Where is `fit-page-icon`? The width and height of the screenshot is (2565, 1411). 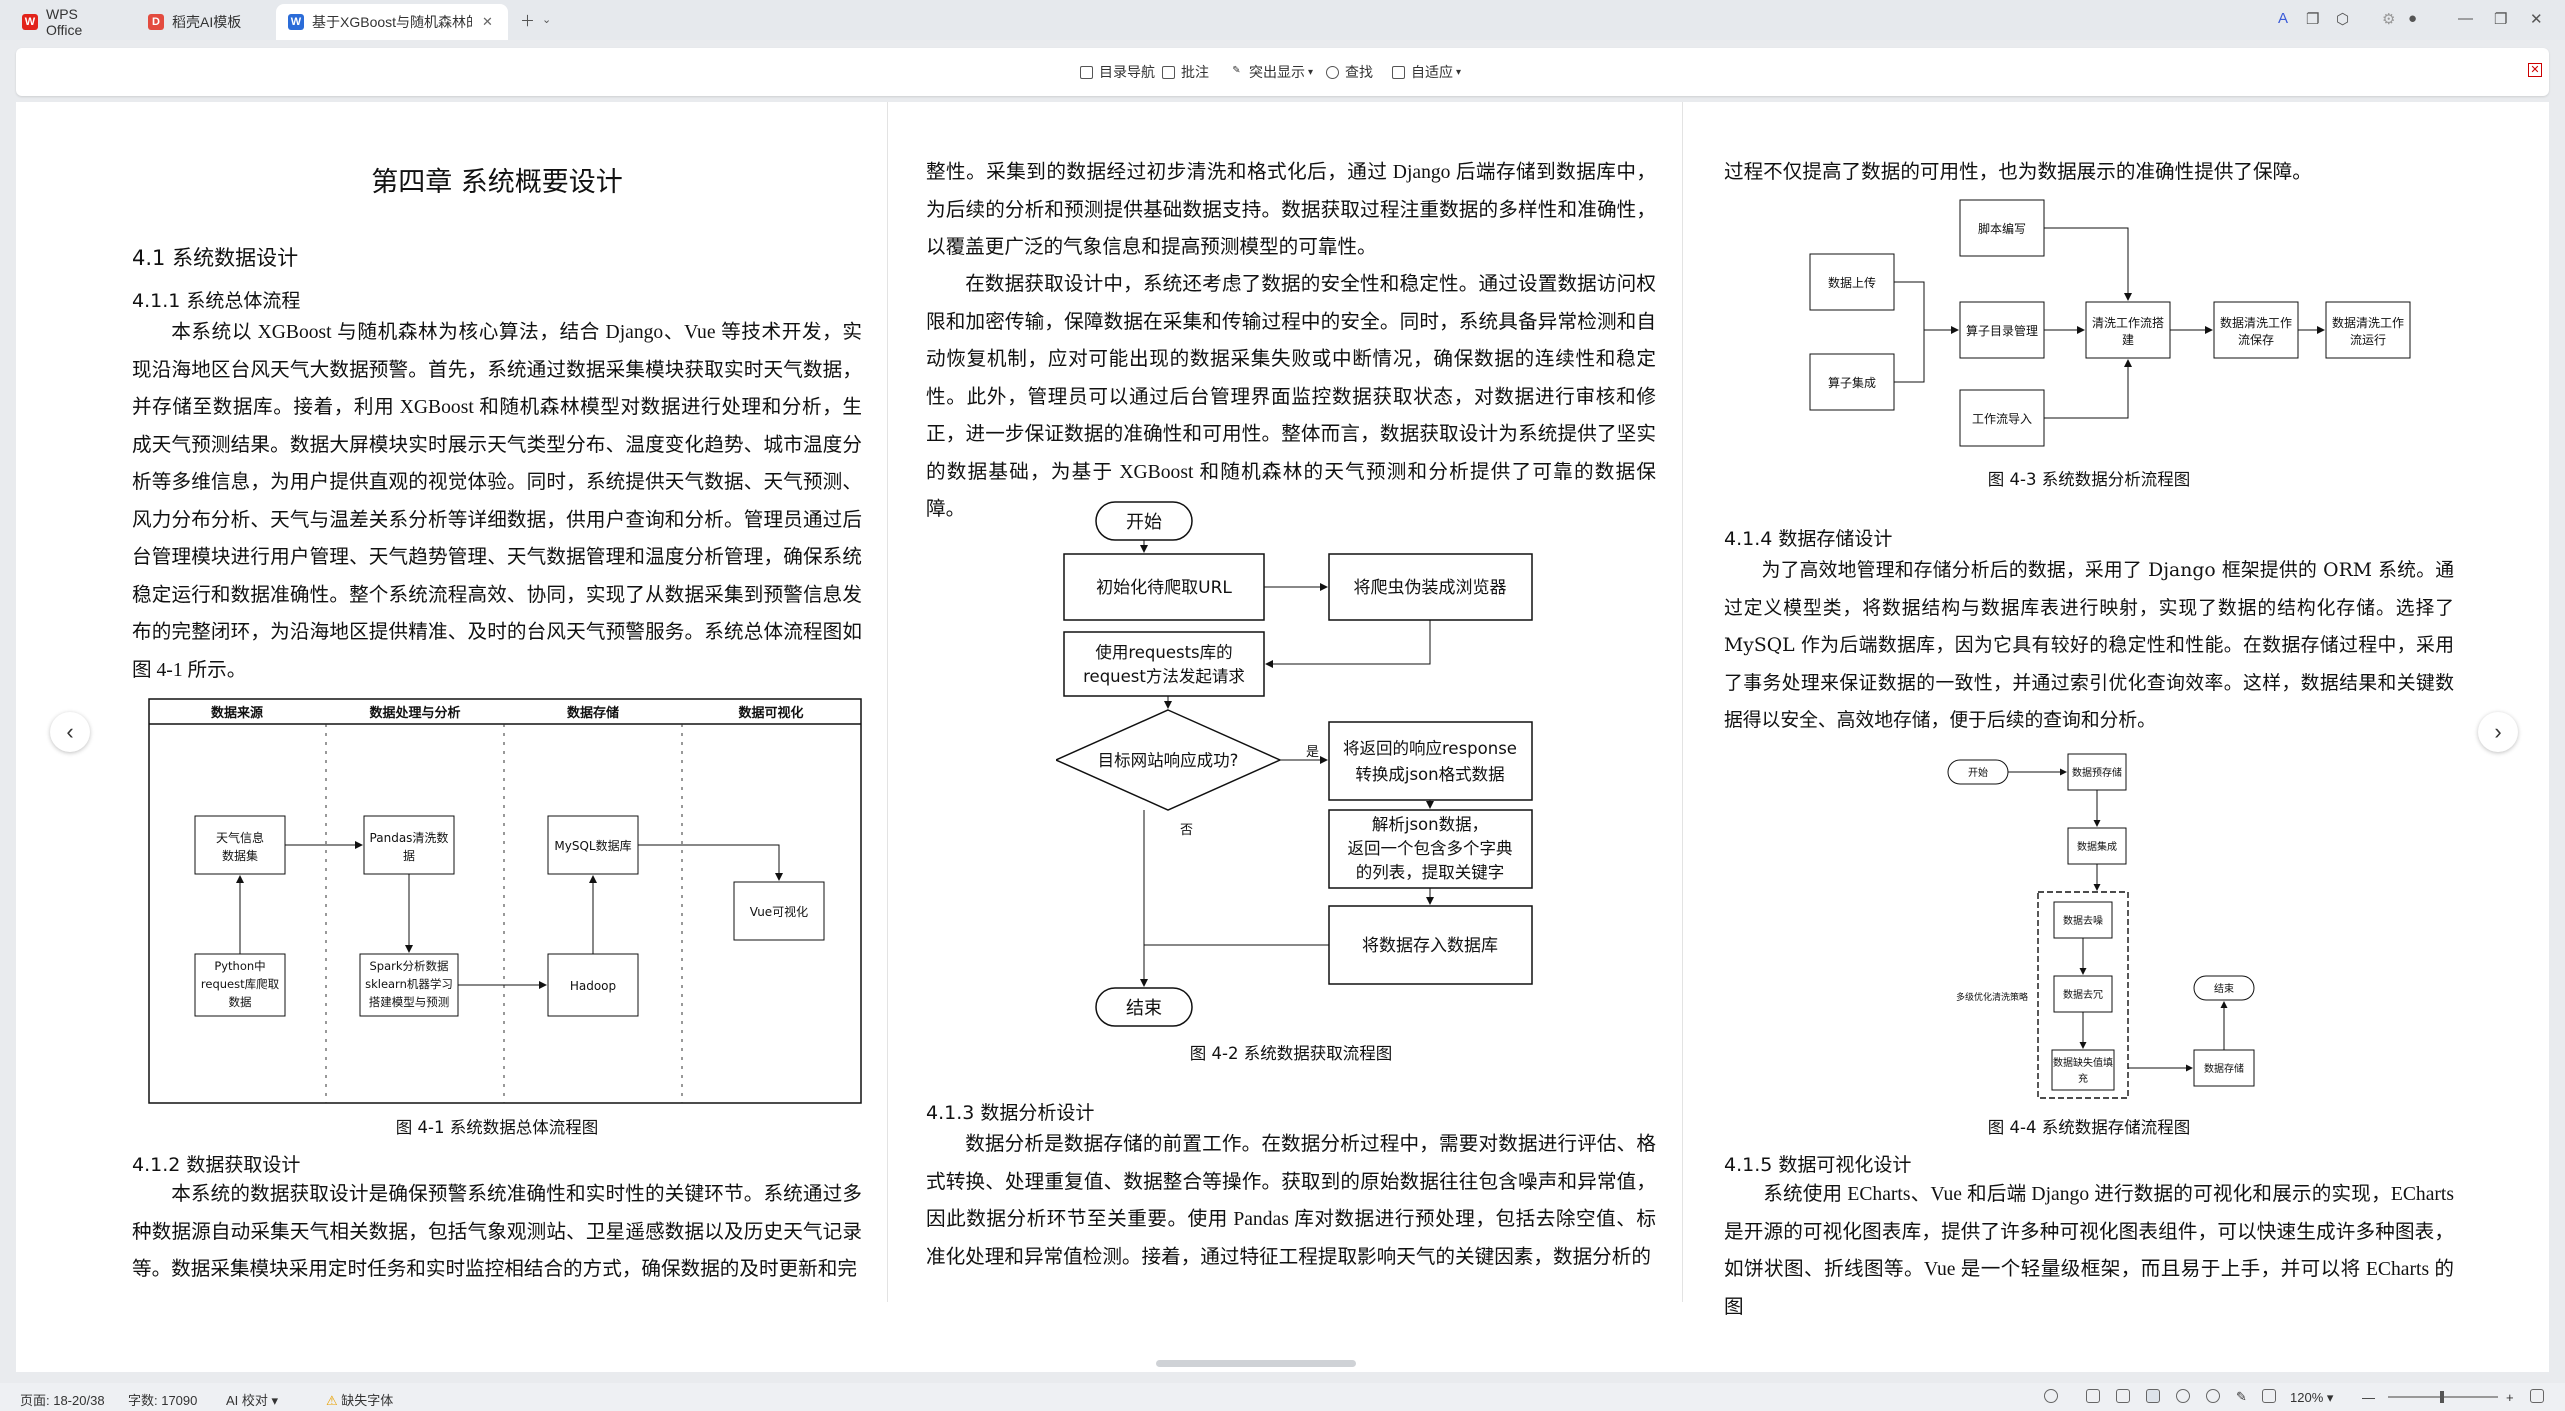
fit-page-icon is located at coordinates (2269, 1396).